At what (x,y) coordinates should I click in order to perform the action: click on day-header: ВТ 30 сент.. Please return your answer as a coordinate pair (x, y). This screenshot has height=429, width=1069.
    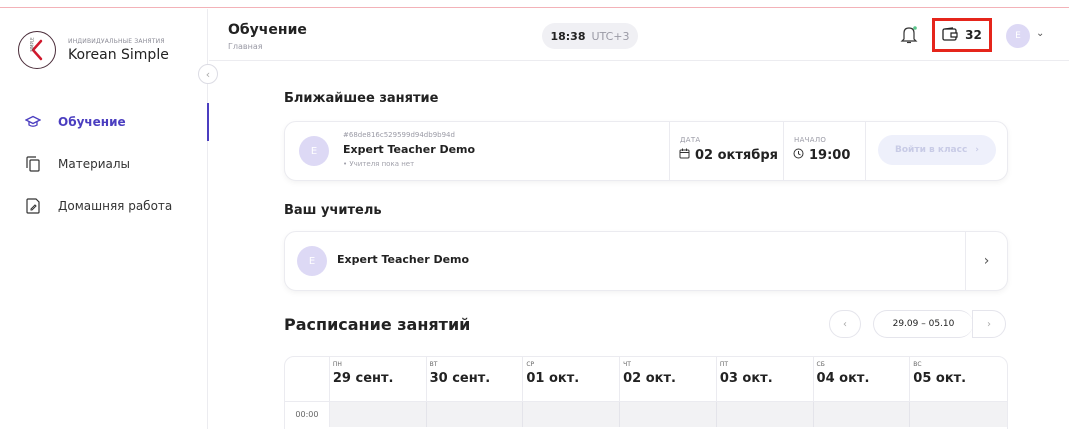
    Looking at the image, I should click on (475, 379).